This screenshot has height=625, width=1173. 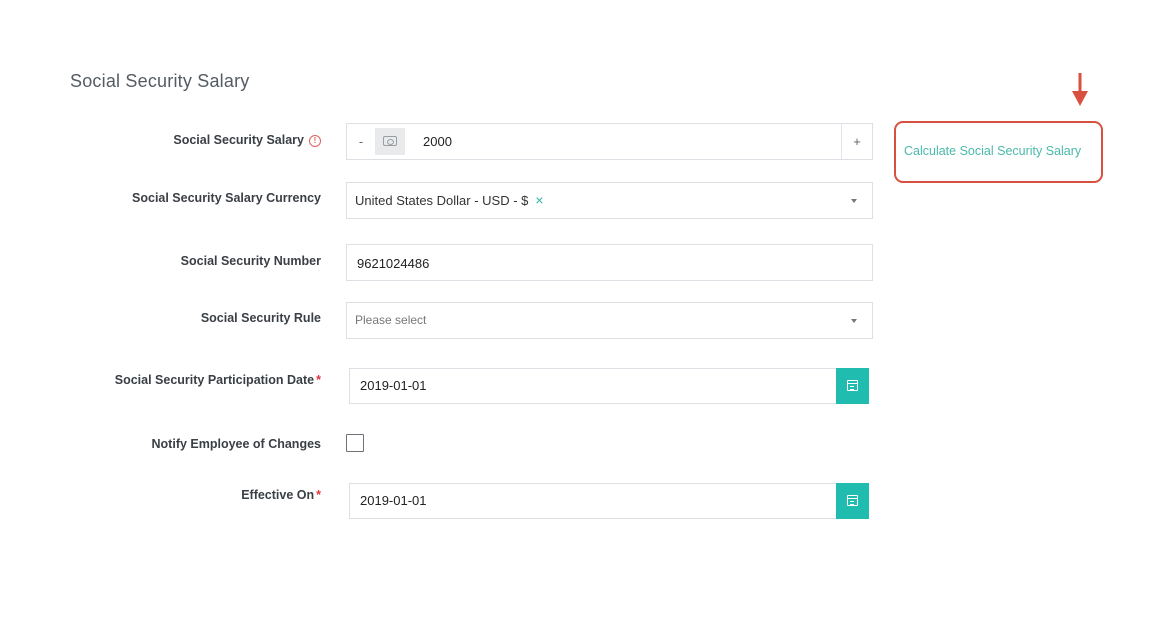 What do you see at coordinates (160, 81) in the screenshot?
I see `section-title: Social Security Salary` at bounding box center [160, 81].